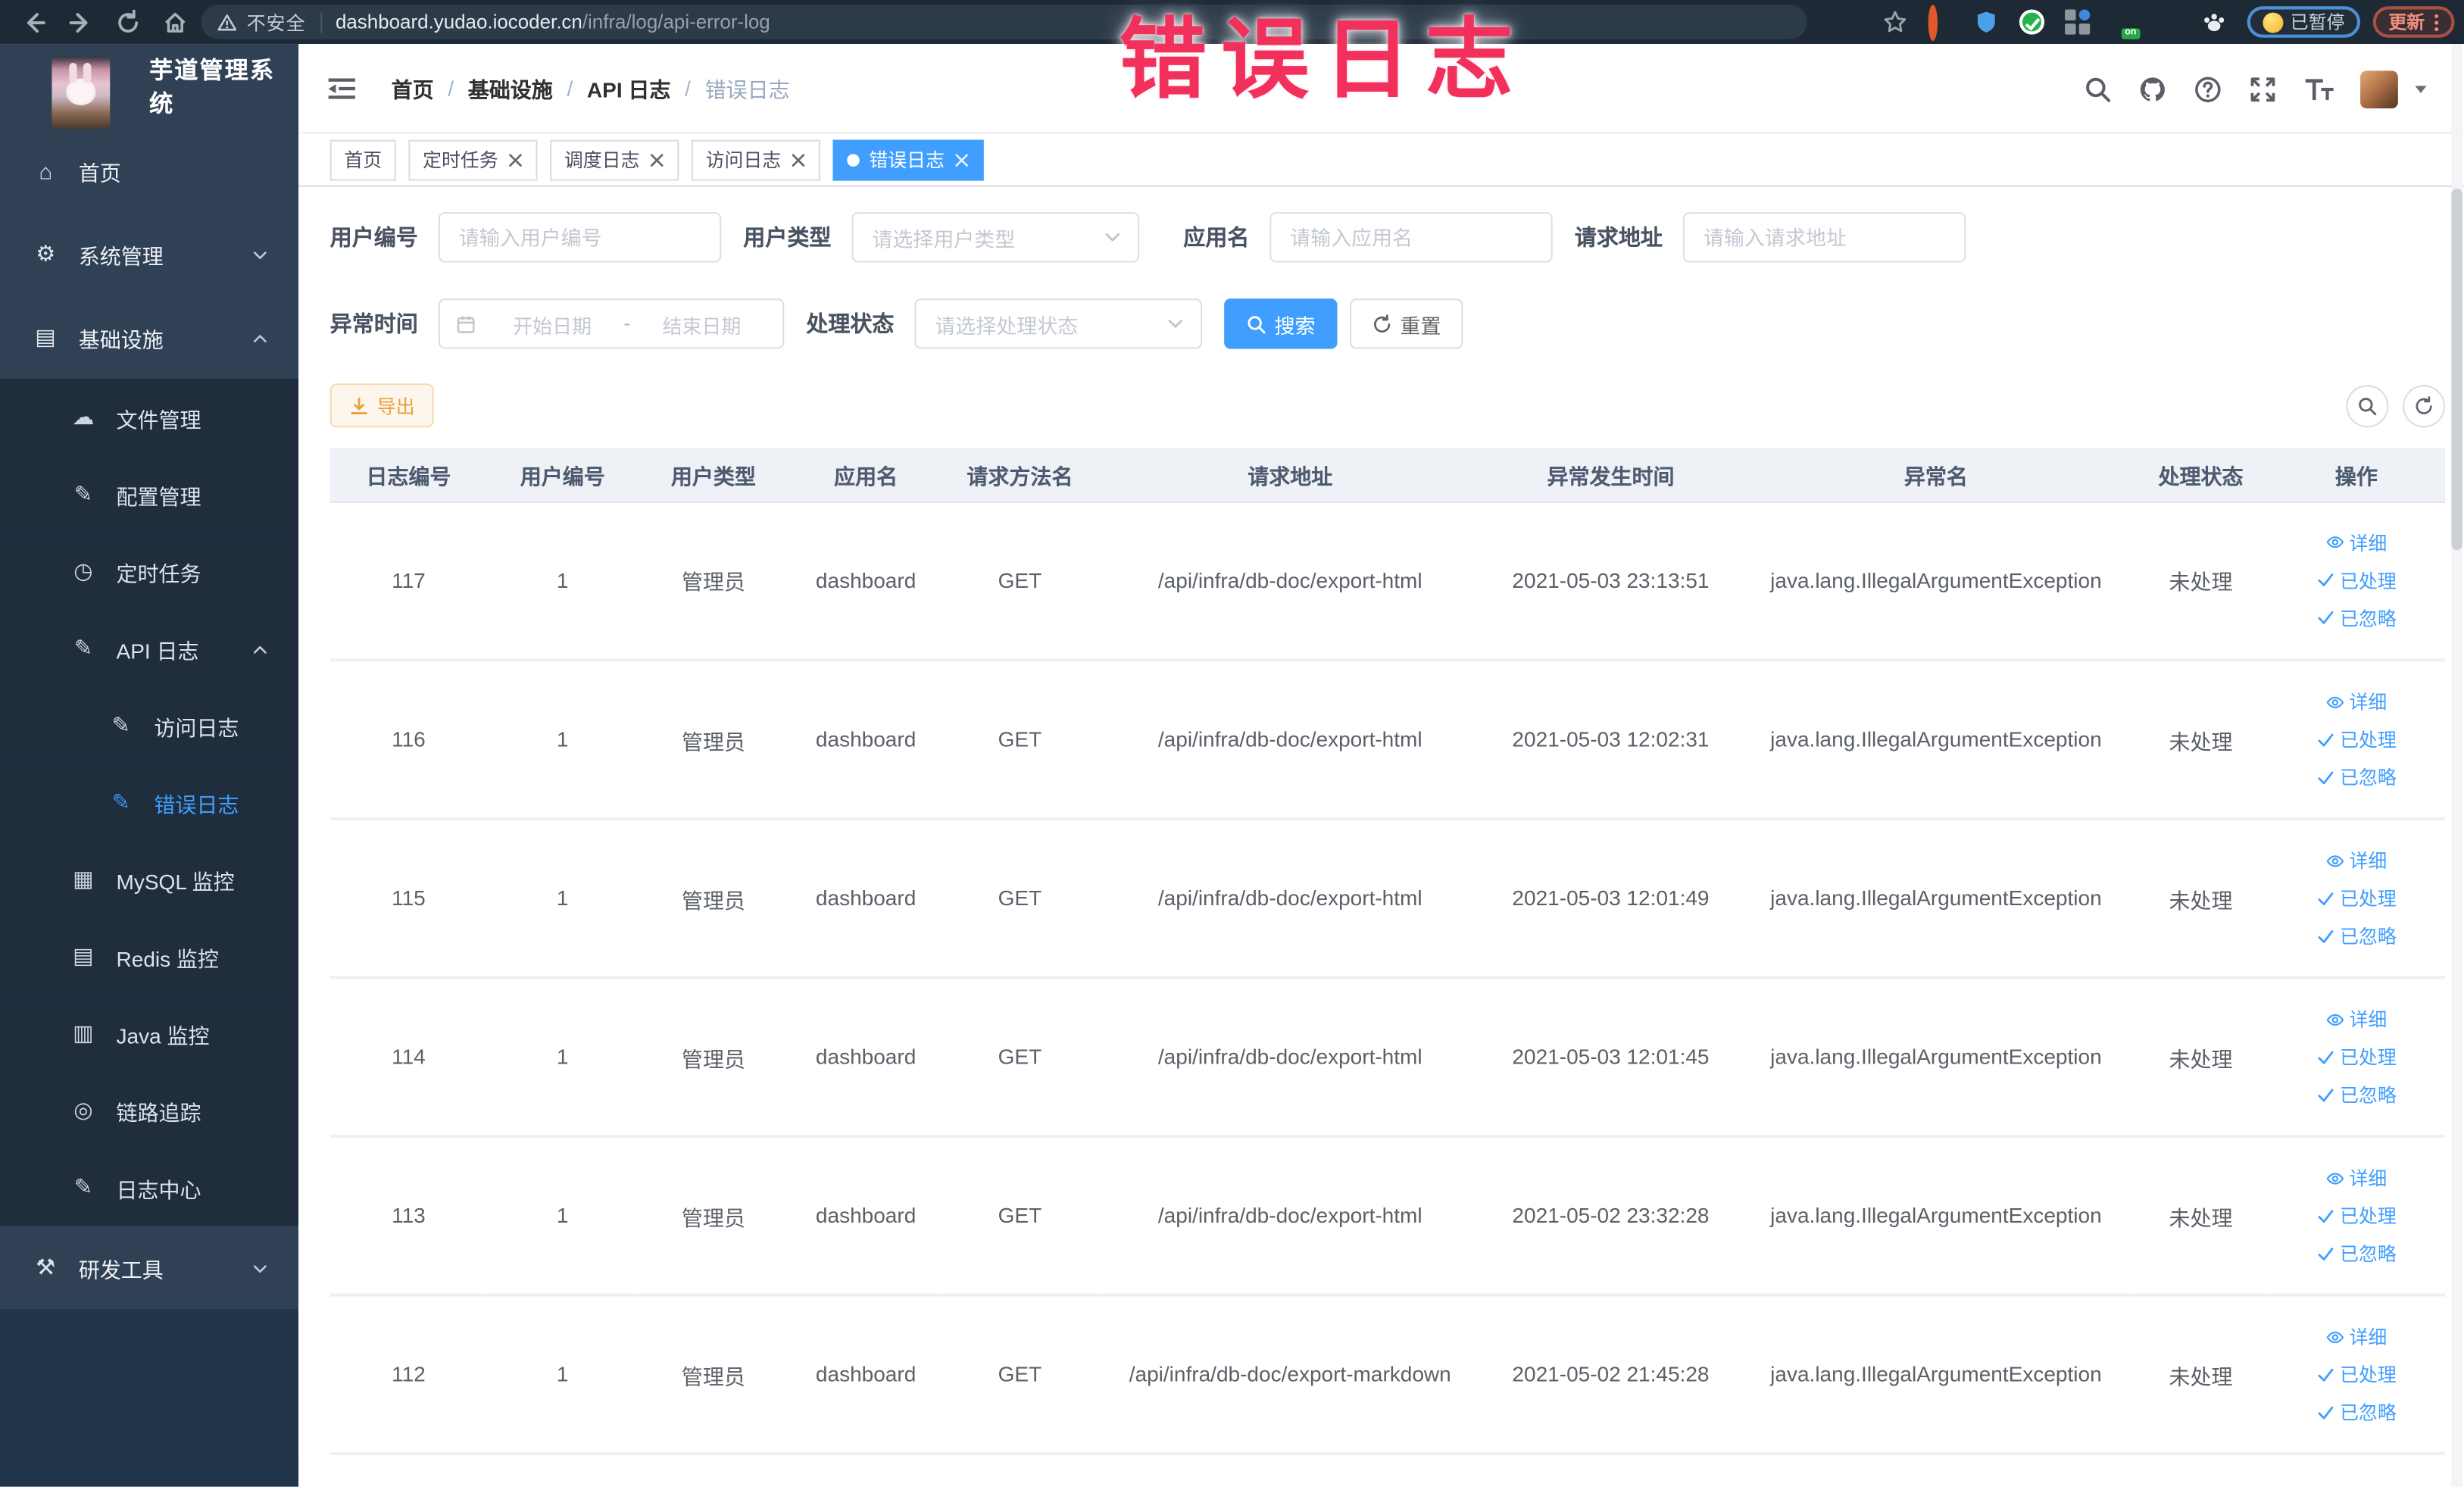 The image size is (2464, 1487). Describe the element at coordinates (944, 238) in the screenshot. I see `user-type-placeholder: 请选择用户类型` at that location.